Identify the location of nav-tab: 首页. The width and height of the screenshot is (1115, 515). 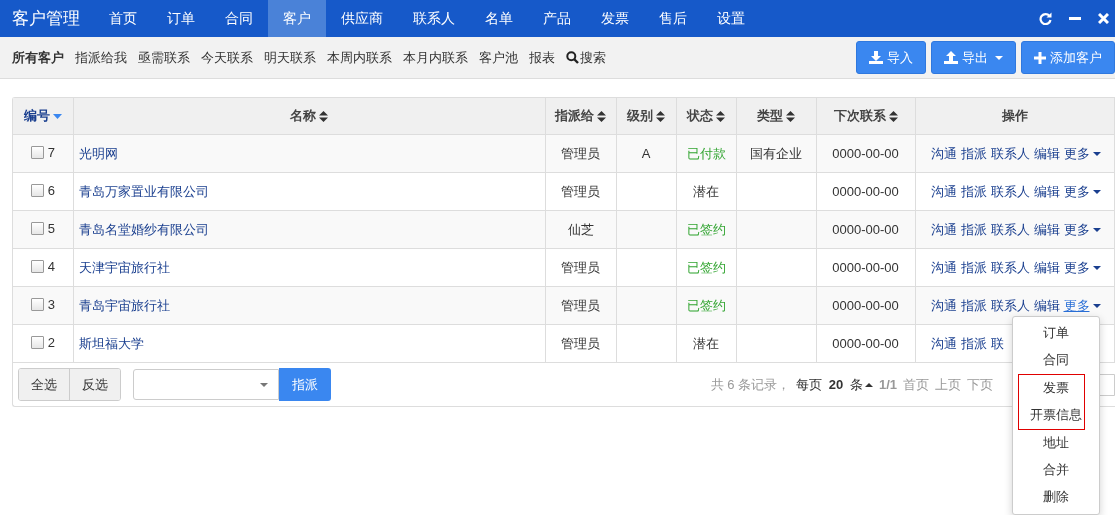
(123, 18).